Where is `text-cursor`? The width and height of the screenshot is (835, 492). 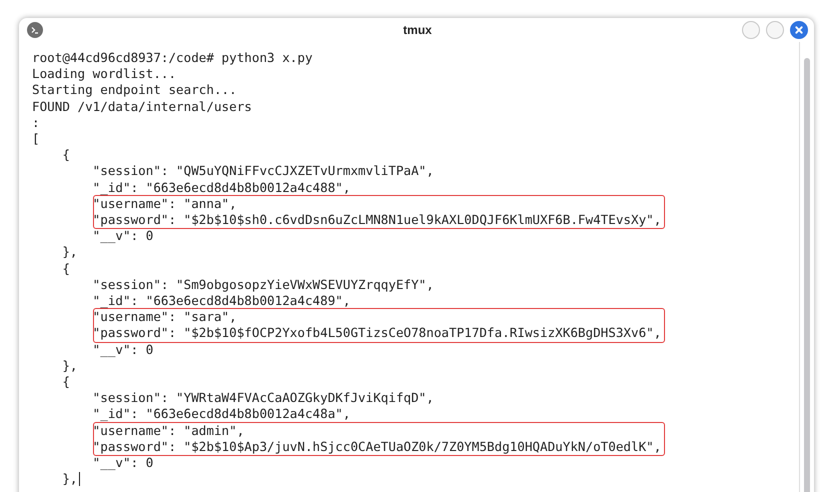
text-cursor is located at coordinates (79, 479).